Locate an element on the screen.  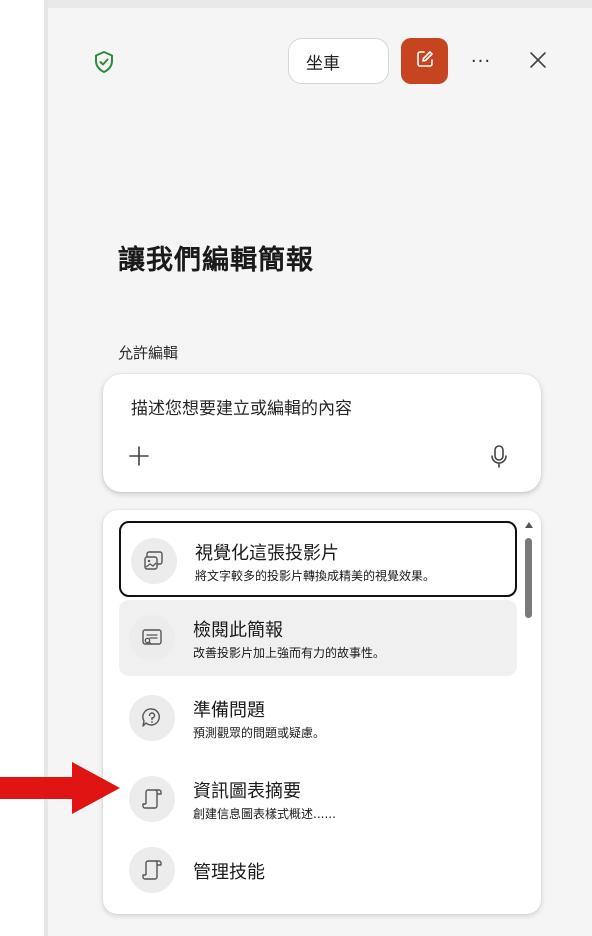
prompt-input: 描述您想要建立或編輯的內容 is located at coordinates (241, 406).